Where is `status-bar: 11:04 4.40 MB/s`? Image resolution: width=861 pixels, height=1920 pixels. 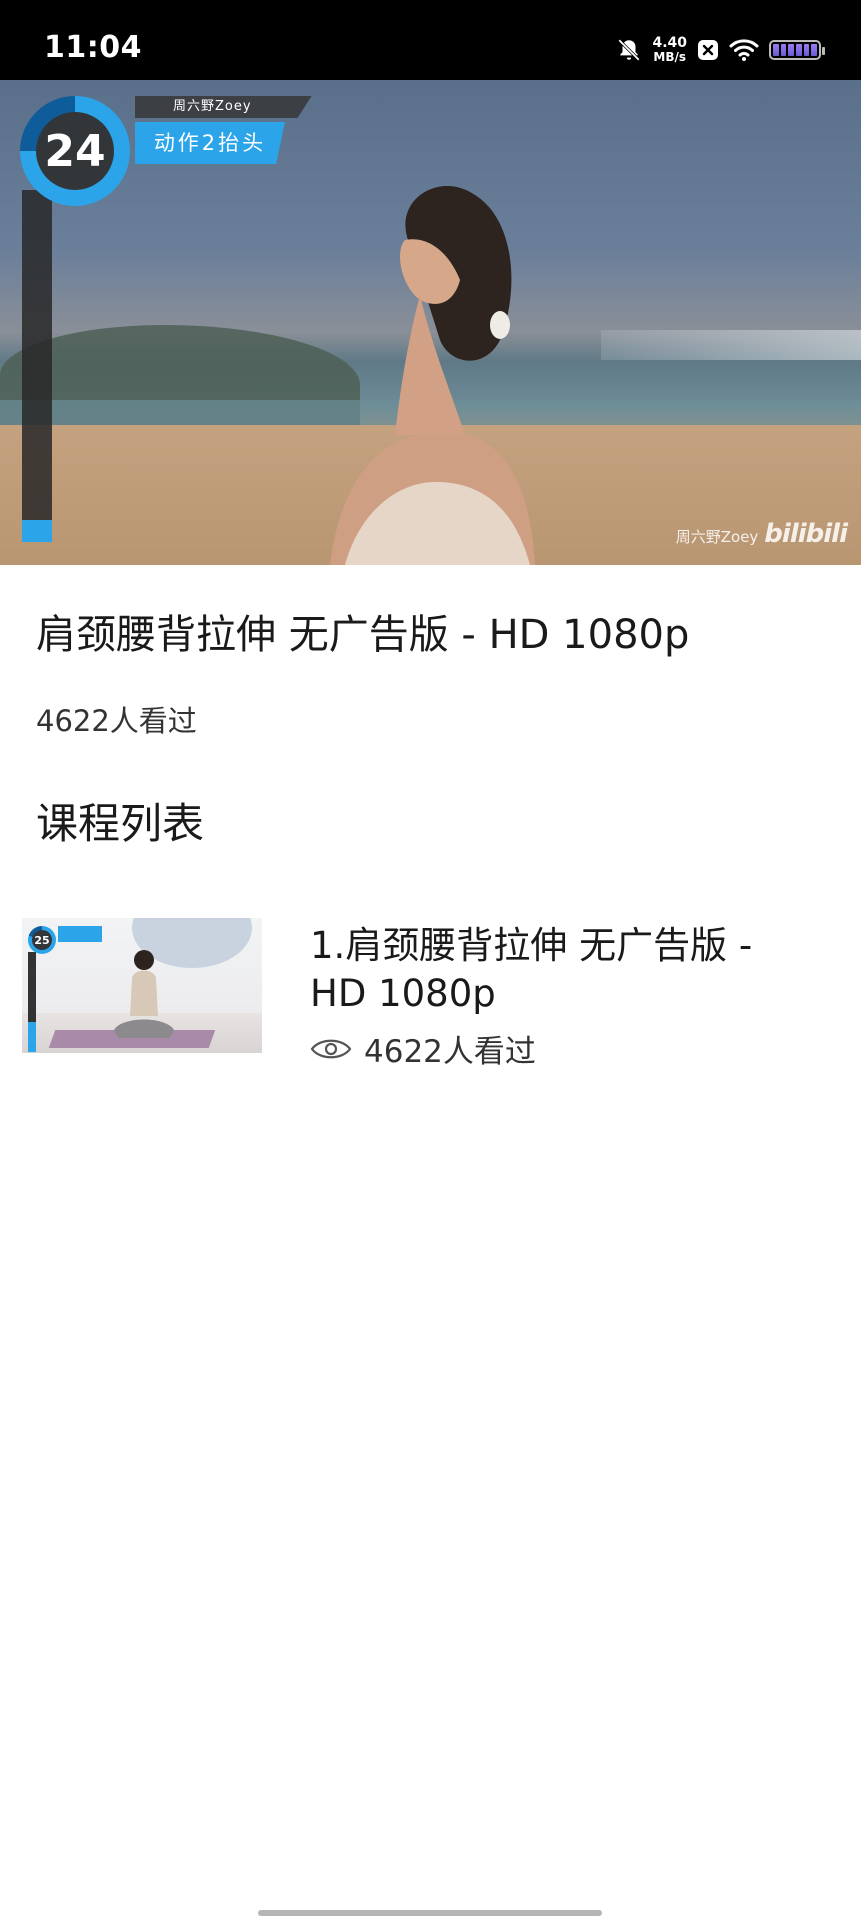 status-bar: 11:04 4.40 MB/s is located at coordinates (430, 40).